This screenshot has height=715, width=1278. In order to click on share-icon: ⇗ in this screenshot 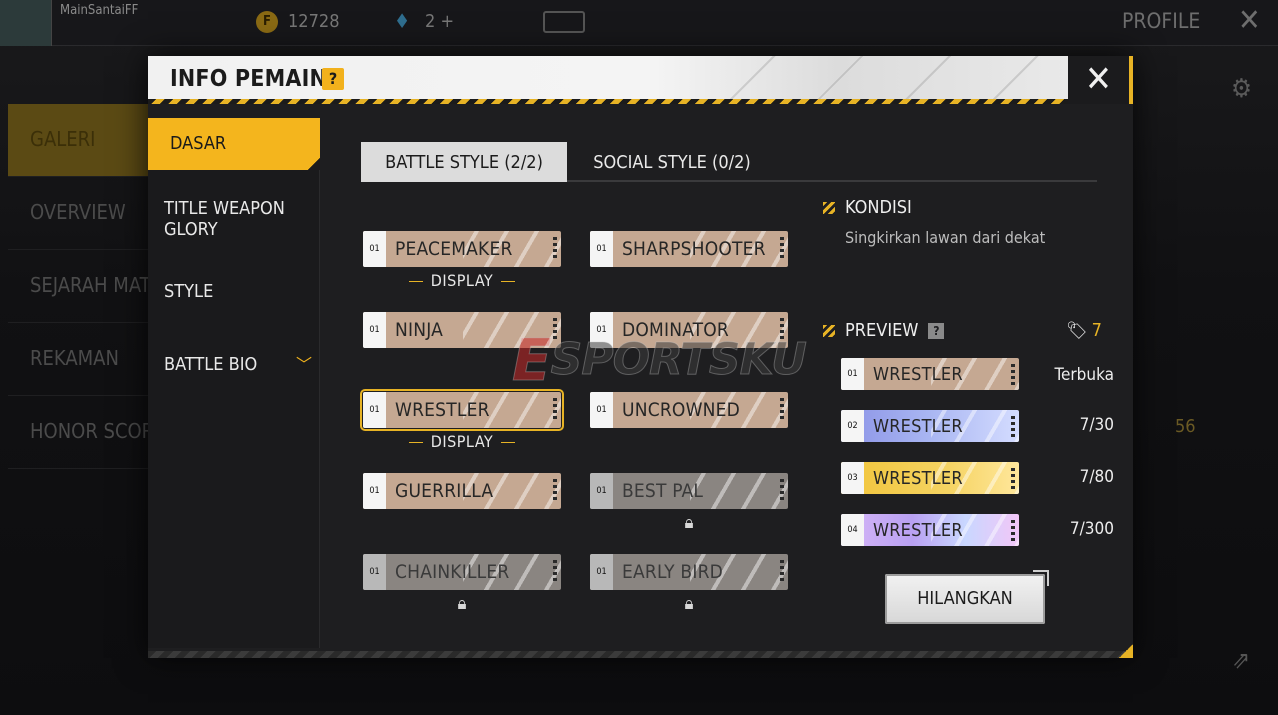, I will do `click(1241, 660)`.